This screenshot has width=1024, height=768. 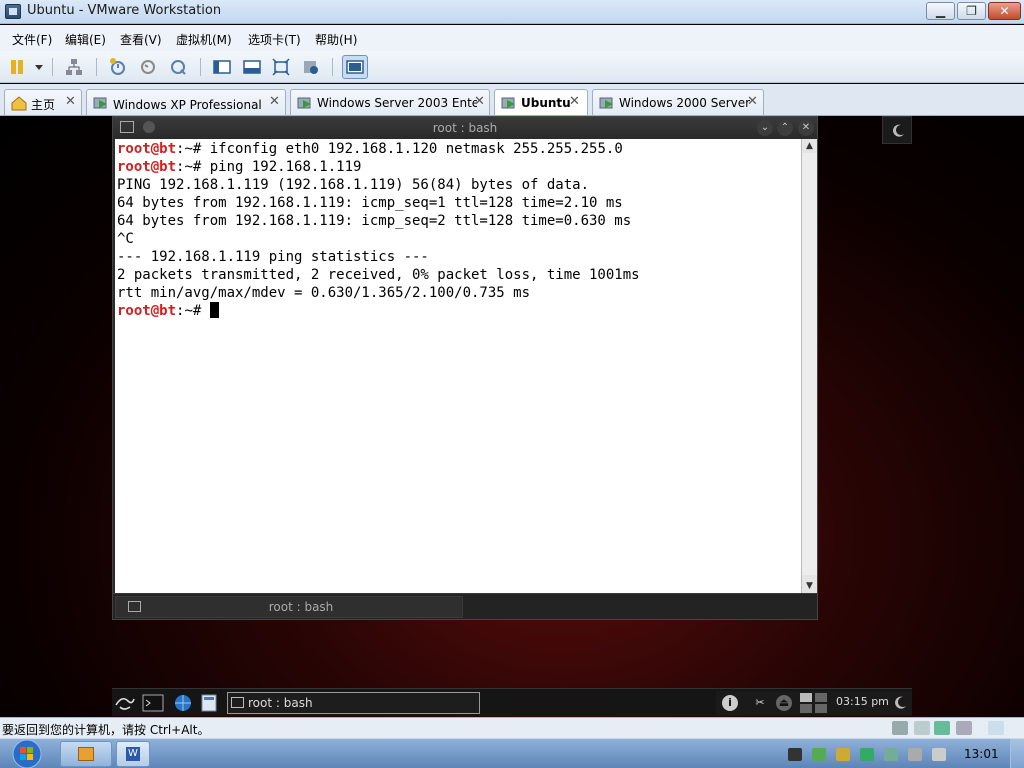 I want to click on scroll-track, so click(x=809, y=364).